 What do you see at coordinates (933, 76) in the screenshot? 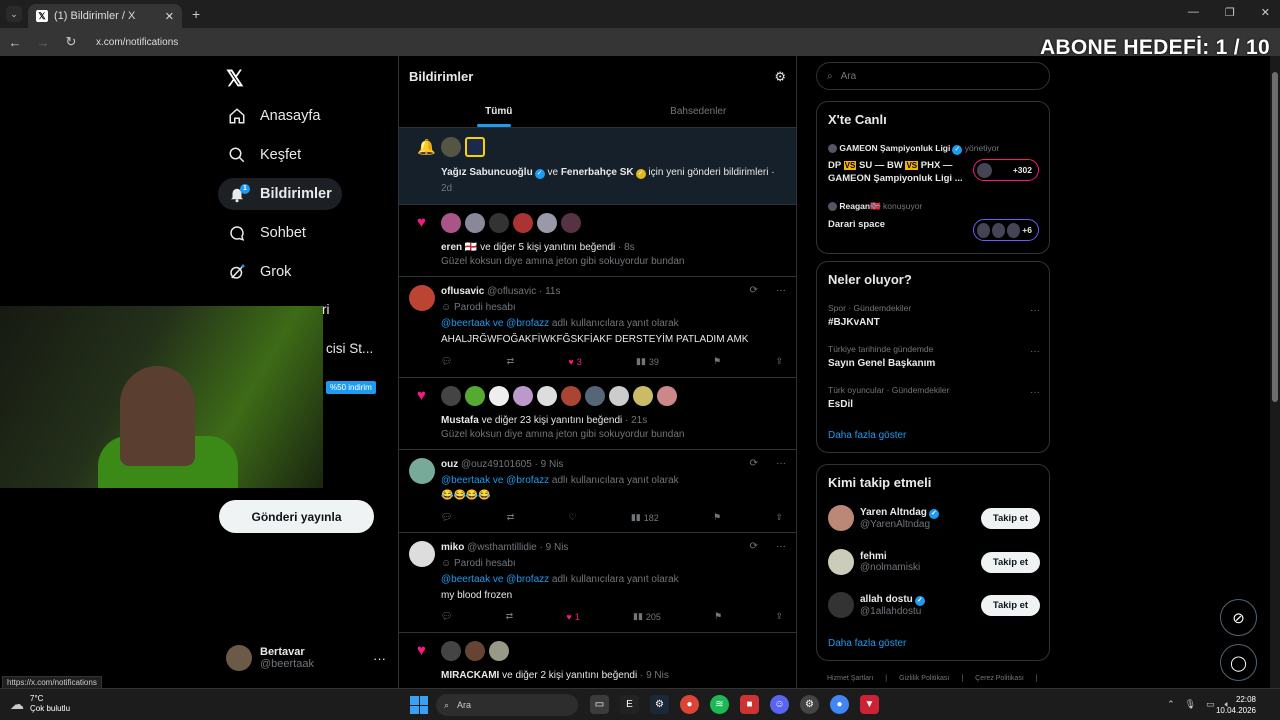
I see `search-input: ⌕ Ara` at bounding box center [933, 76].